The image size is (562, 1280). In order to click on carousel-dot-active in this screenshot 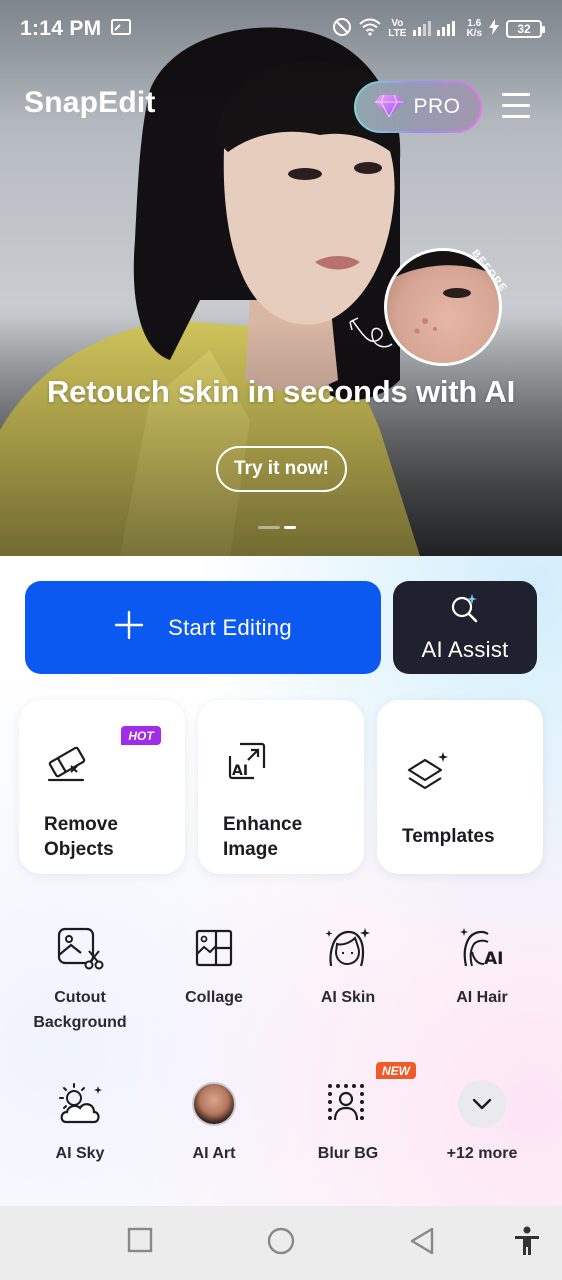, I will do `click(290, 527)`.